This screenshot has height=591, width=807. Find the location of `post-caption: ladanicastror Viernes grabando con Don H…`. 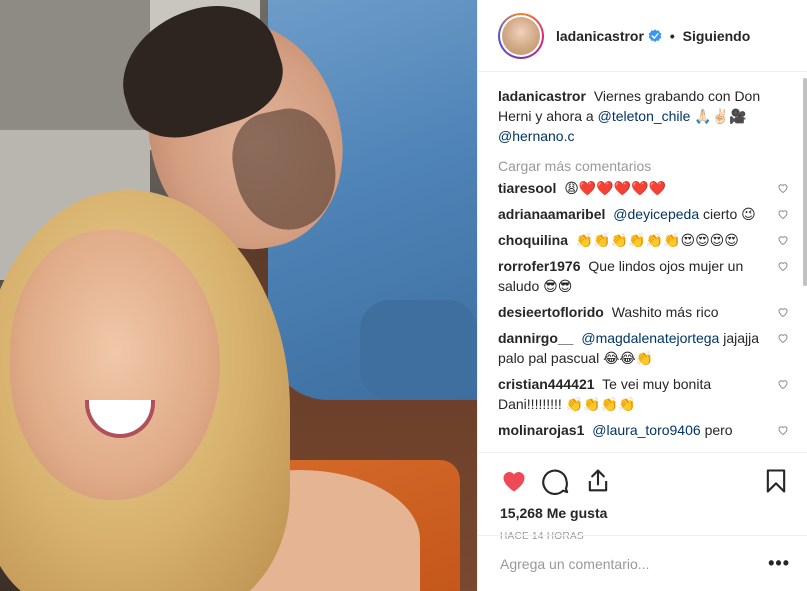

post-caption: ladanicastror Viernes grabando con Don H… is located at coordinates (643, 116).